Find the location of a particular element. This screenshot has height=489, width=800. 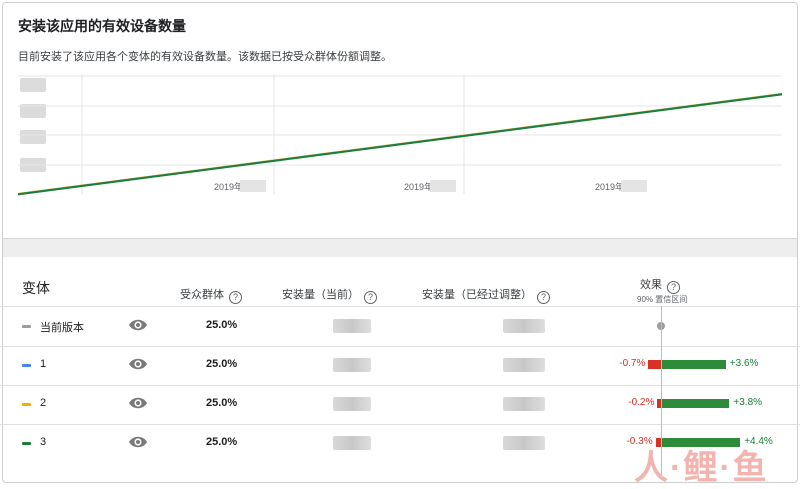

watermark: 人·鲤·鱼 is located at coordinates (701, 468).